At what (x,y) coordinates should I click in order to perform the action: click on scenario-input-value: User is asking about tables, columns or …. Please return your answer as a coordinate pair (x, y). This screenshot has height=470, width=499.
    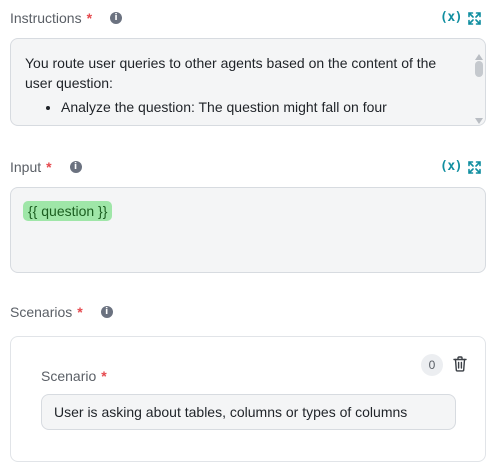
    Looking at the image, I should click on (231, 412).